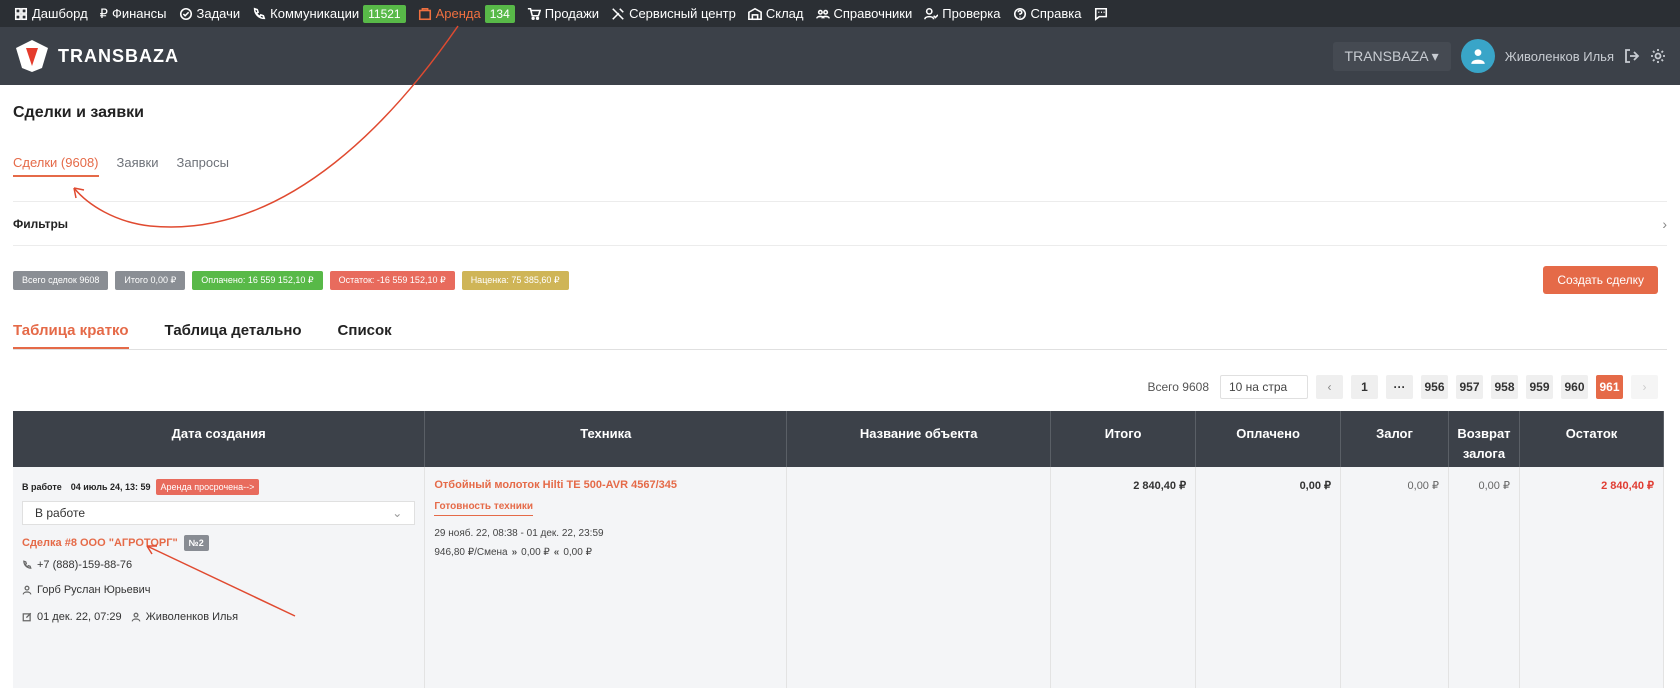 This screenshot has height=688, width=1680. I want to click on nav-directories: Справочники, so click(863, 13).